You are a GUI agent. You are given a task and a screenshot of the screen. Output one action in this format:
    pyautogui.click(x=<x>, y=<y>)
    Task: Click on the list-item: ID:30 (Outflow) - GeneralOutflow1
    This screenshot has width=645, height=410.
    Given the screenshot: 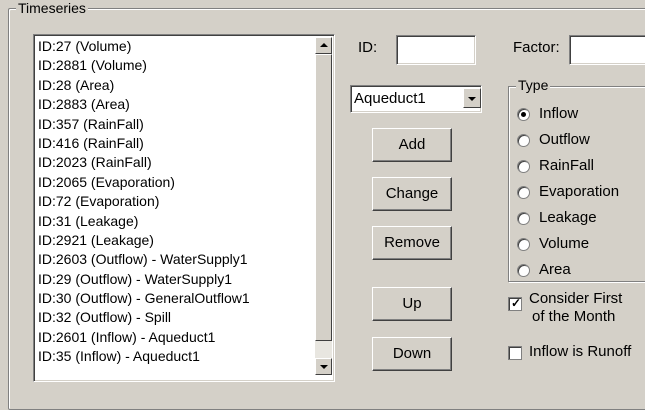 What is the action you would take?
    pyautogui.click(x=173, y=298)
    